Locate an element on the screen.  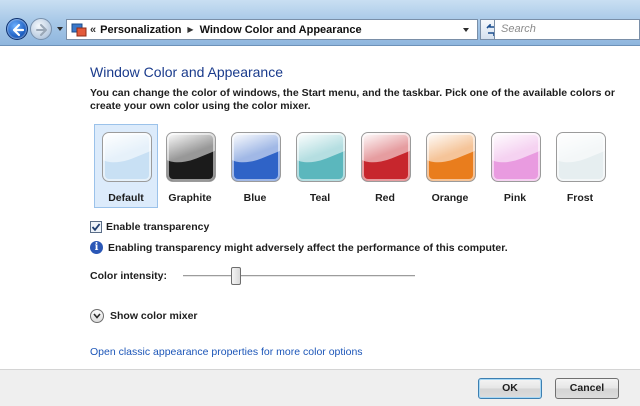
forward-arrow-icon is located at coordinates (41, 30).